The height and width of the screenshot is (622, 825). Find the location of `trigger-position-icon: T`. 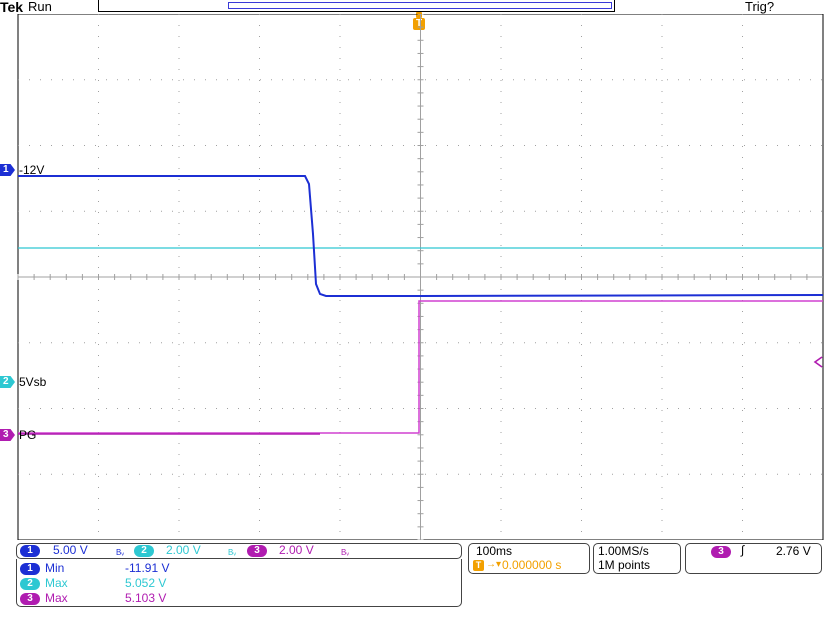

trigger-position-icon: T is located at coordinates (478, 565).